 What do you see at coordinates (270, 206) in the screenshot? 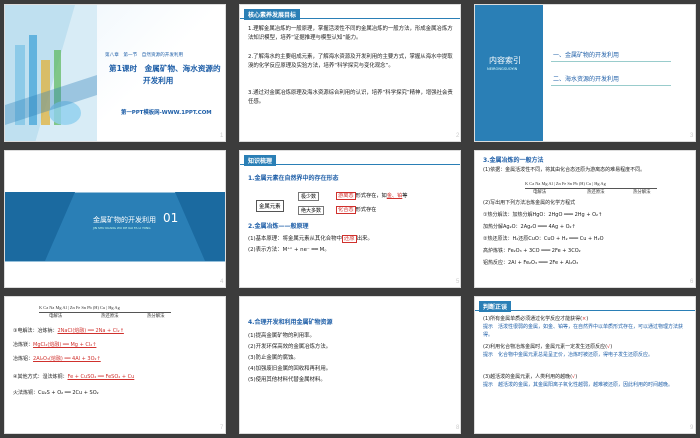
I see `metal-element-box: 金属元素` at bounding box center [270, 206].